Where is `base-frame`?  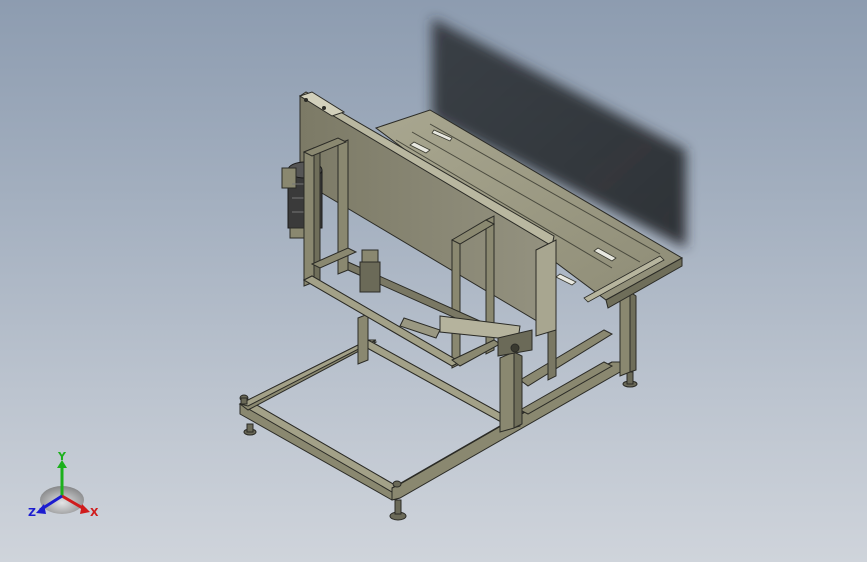 base-frame is located at coordinates (429, 415).